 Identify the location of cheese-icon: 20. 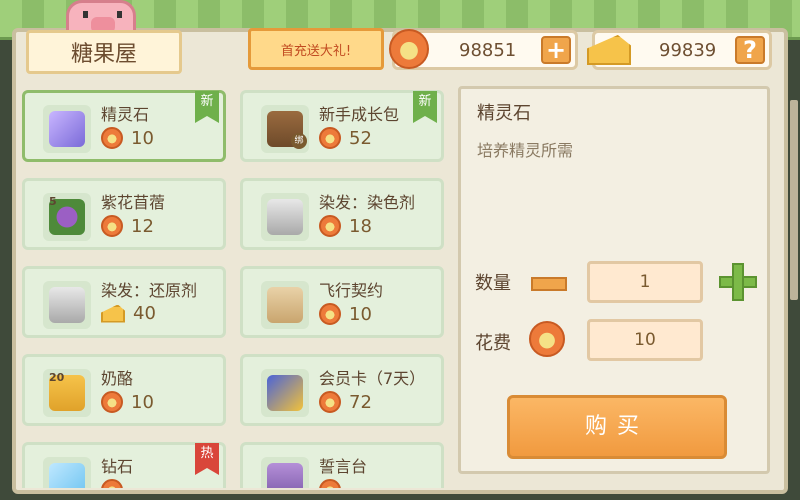
(67, 393).